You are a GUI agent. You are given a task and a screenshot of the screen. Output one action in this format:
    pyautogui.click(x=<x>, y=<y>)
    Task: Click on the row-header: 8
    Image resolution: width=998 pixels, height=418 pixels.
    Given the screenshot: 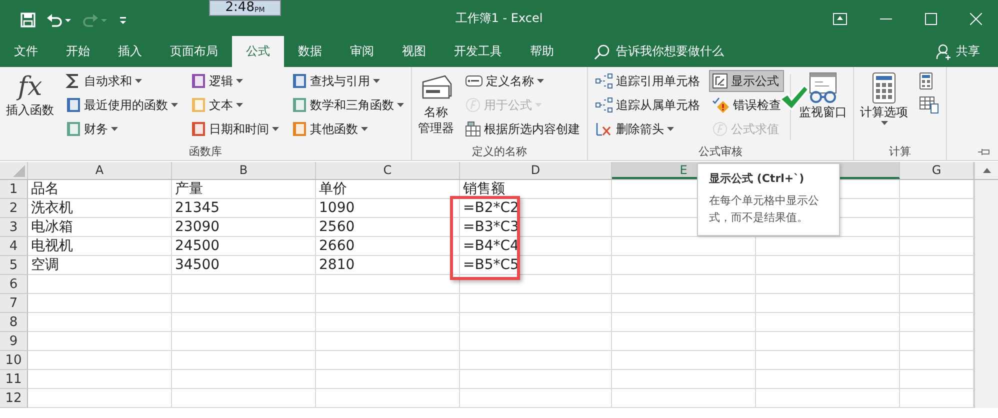 What is the action you would take?
    pyautogui.click(x=14, y=322)
    